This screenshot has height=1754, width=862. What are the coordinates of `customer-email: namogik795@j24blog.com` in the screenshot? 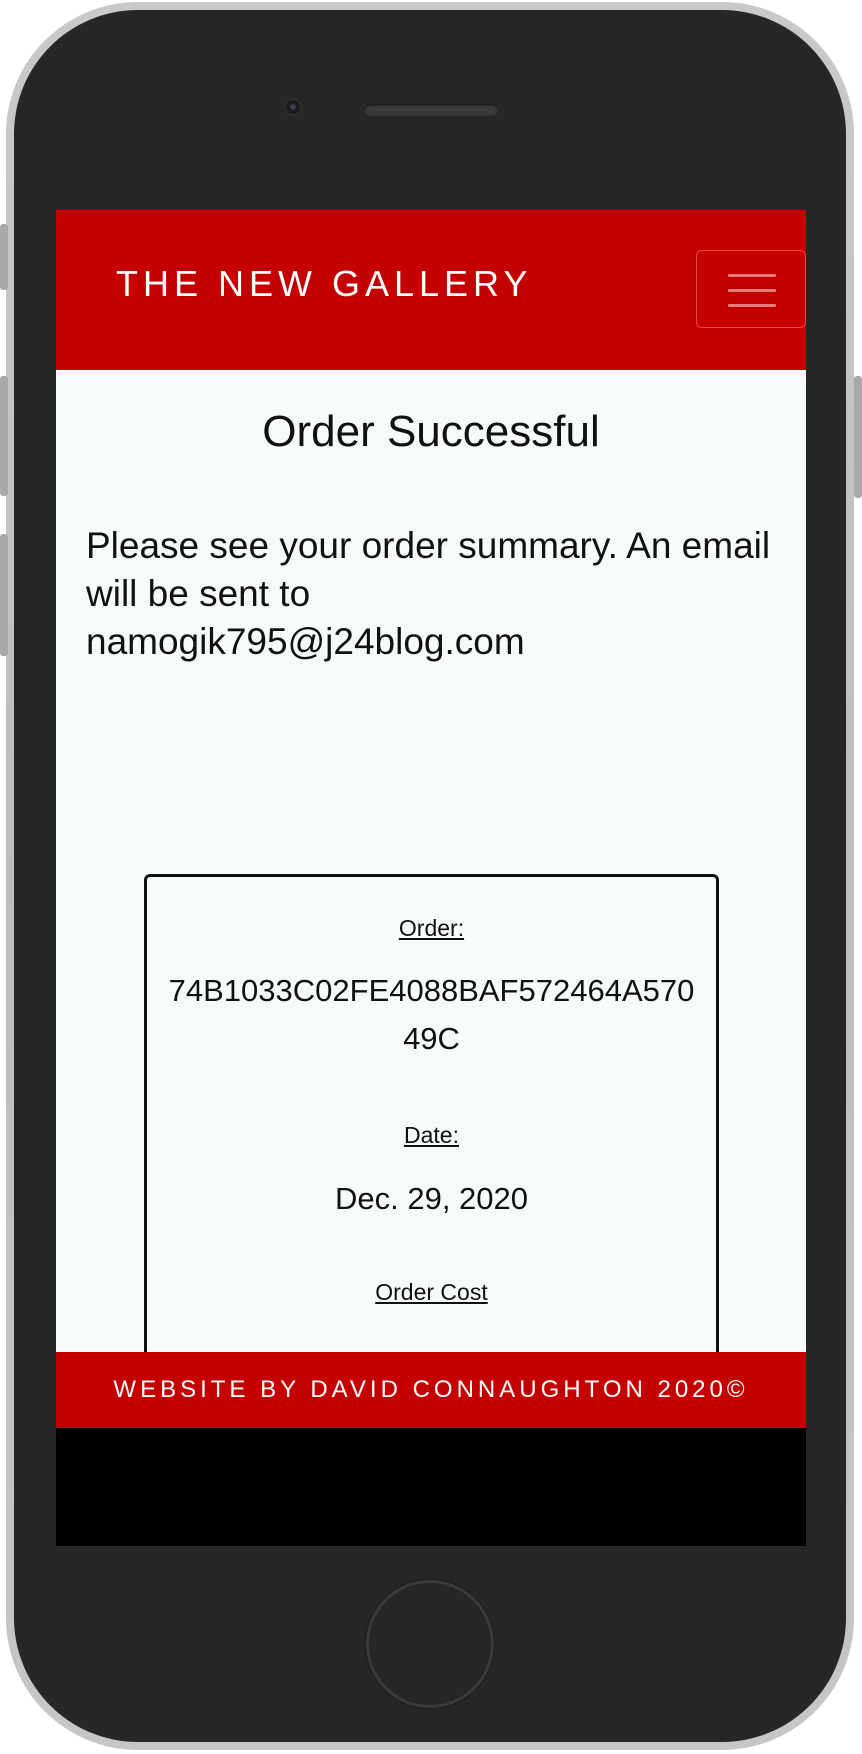 It's located at (305, 641).